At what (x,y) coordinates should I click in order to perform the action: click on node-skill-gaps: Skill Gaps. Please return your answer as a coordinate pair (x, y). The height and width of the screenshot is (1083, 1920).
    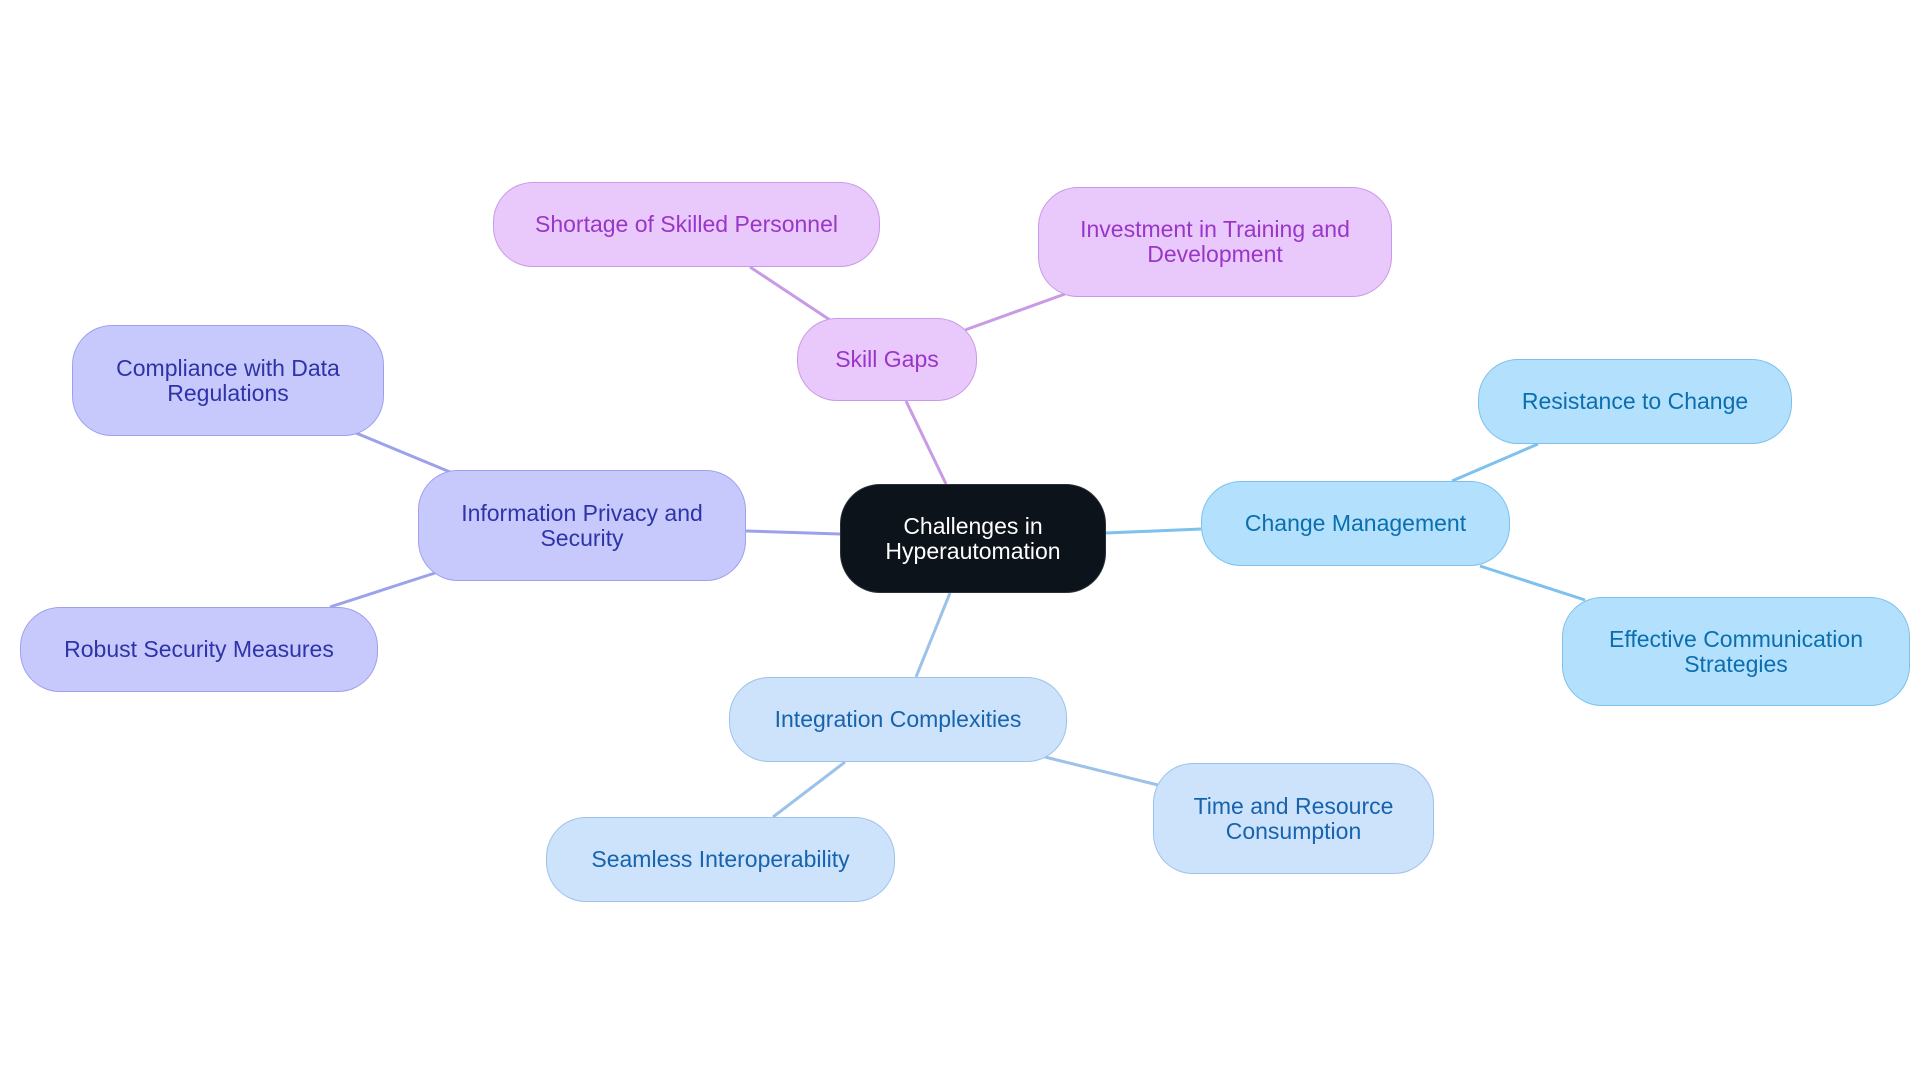
    Looking at the image, I should click on (887, 359).